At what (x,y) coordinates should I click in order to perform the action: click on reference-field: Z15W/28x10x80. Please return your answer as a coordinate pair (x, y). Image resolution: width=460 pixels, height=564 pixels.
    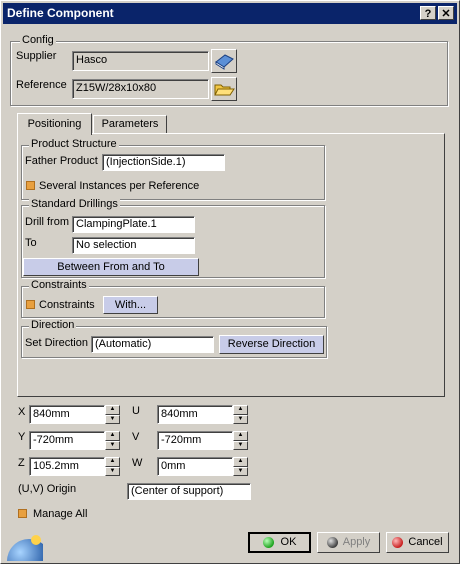
    Looking at the image, I should click on (140, 89).